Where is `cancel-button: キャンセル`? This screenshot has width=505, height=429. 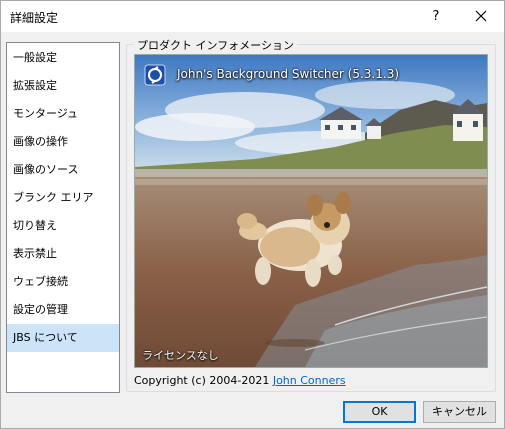
cancel-button: キャンセル is located at coordinates (459, 412).